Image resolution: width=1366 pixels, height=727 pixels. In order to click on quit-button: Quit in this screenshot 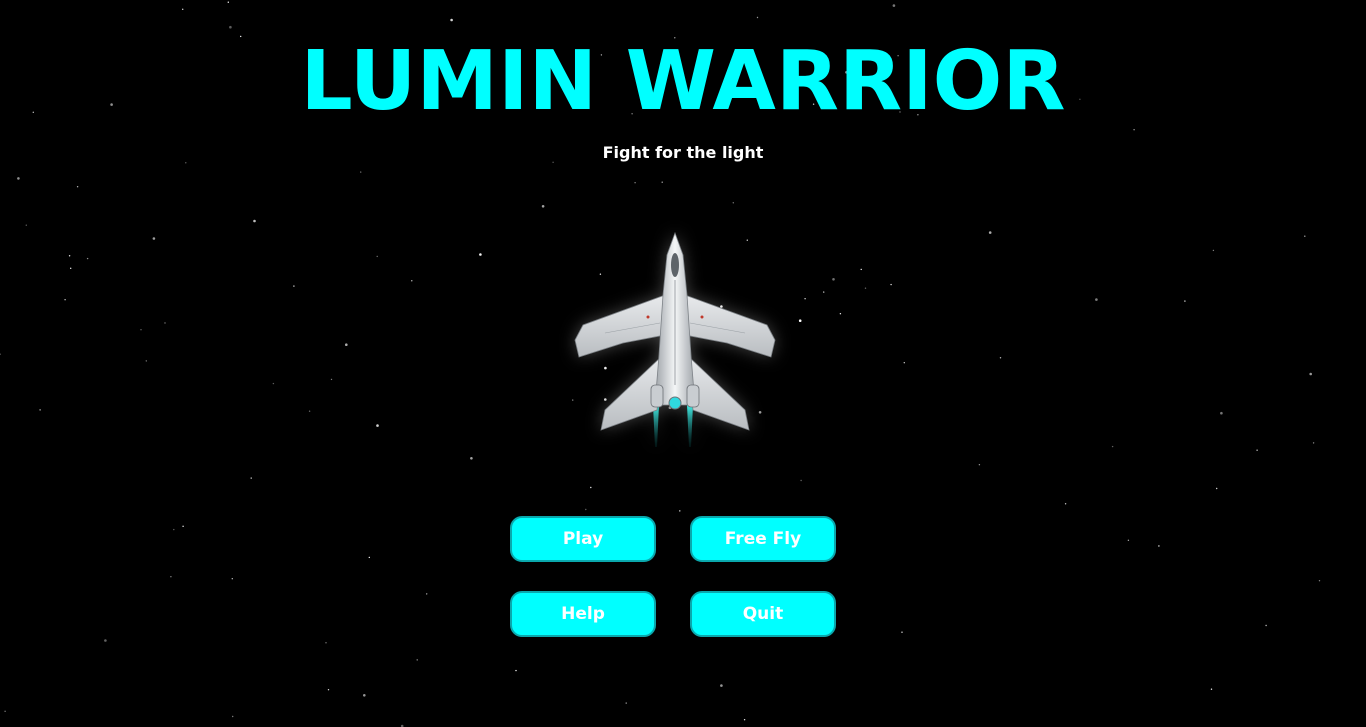, I will do `click(763, 614)`.